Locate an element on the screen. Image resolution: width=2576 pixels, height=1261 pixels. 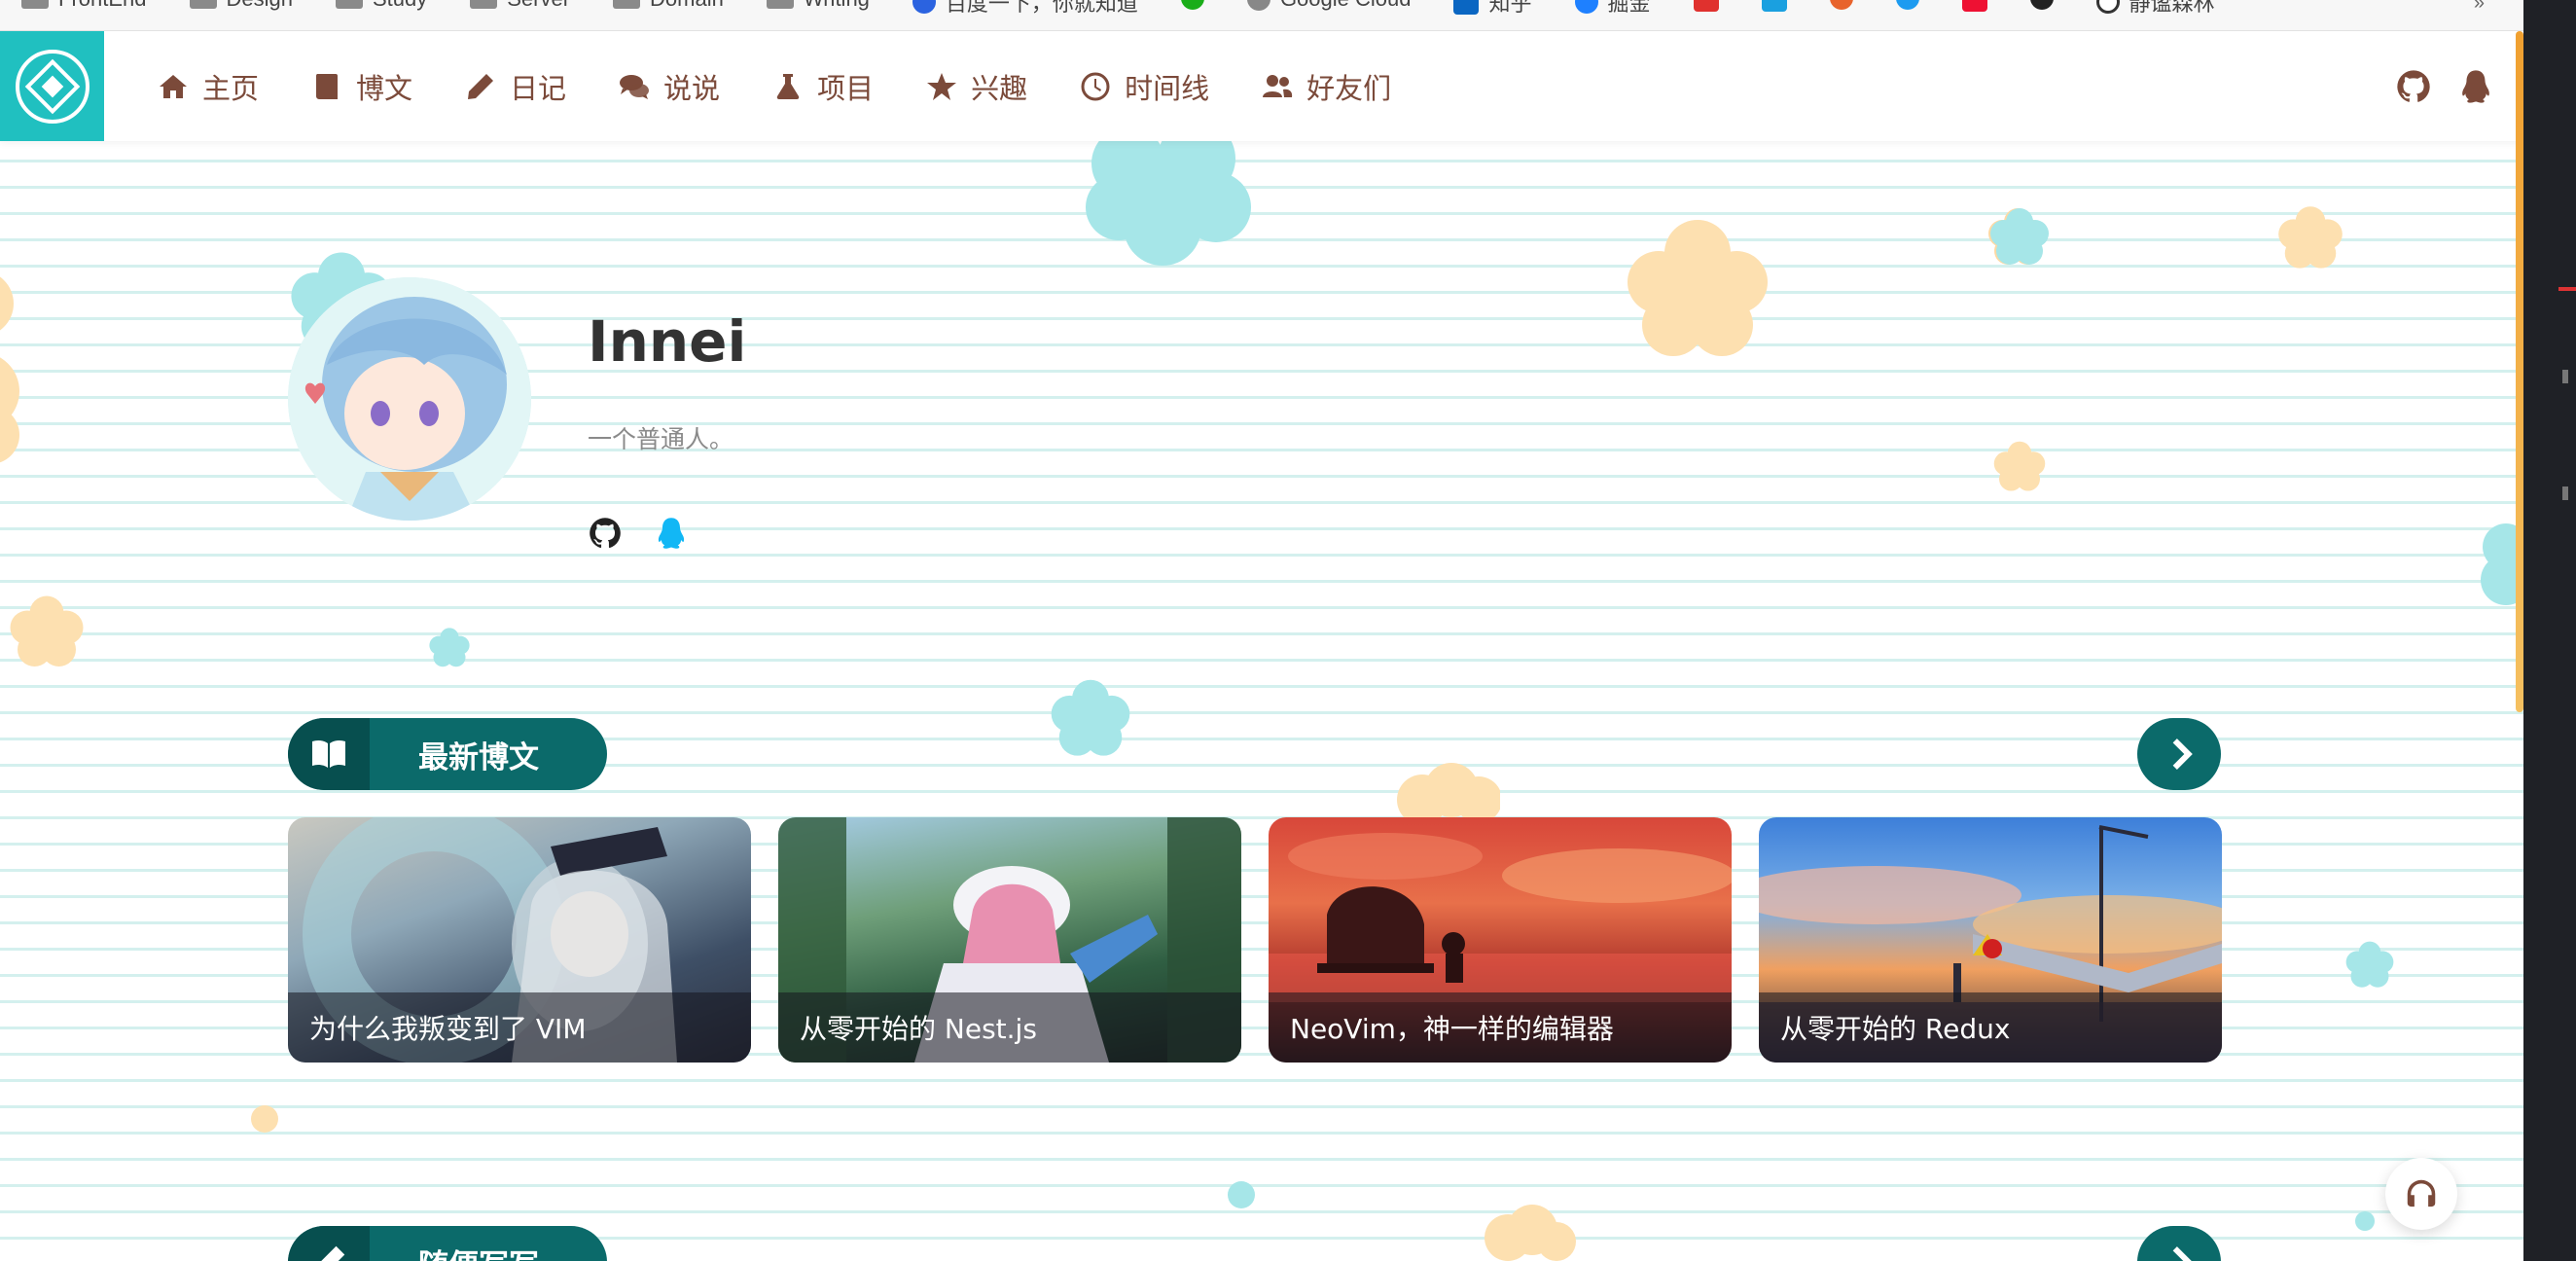
music-player-button is located at coordinates (2421, 1194).